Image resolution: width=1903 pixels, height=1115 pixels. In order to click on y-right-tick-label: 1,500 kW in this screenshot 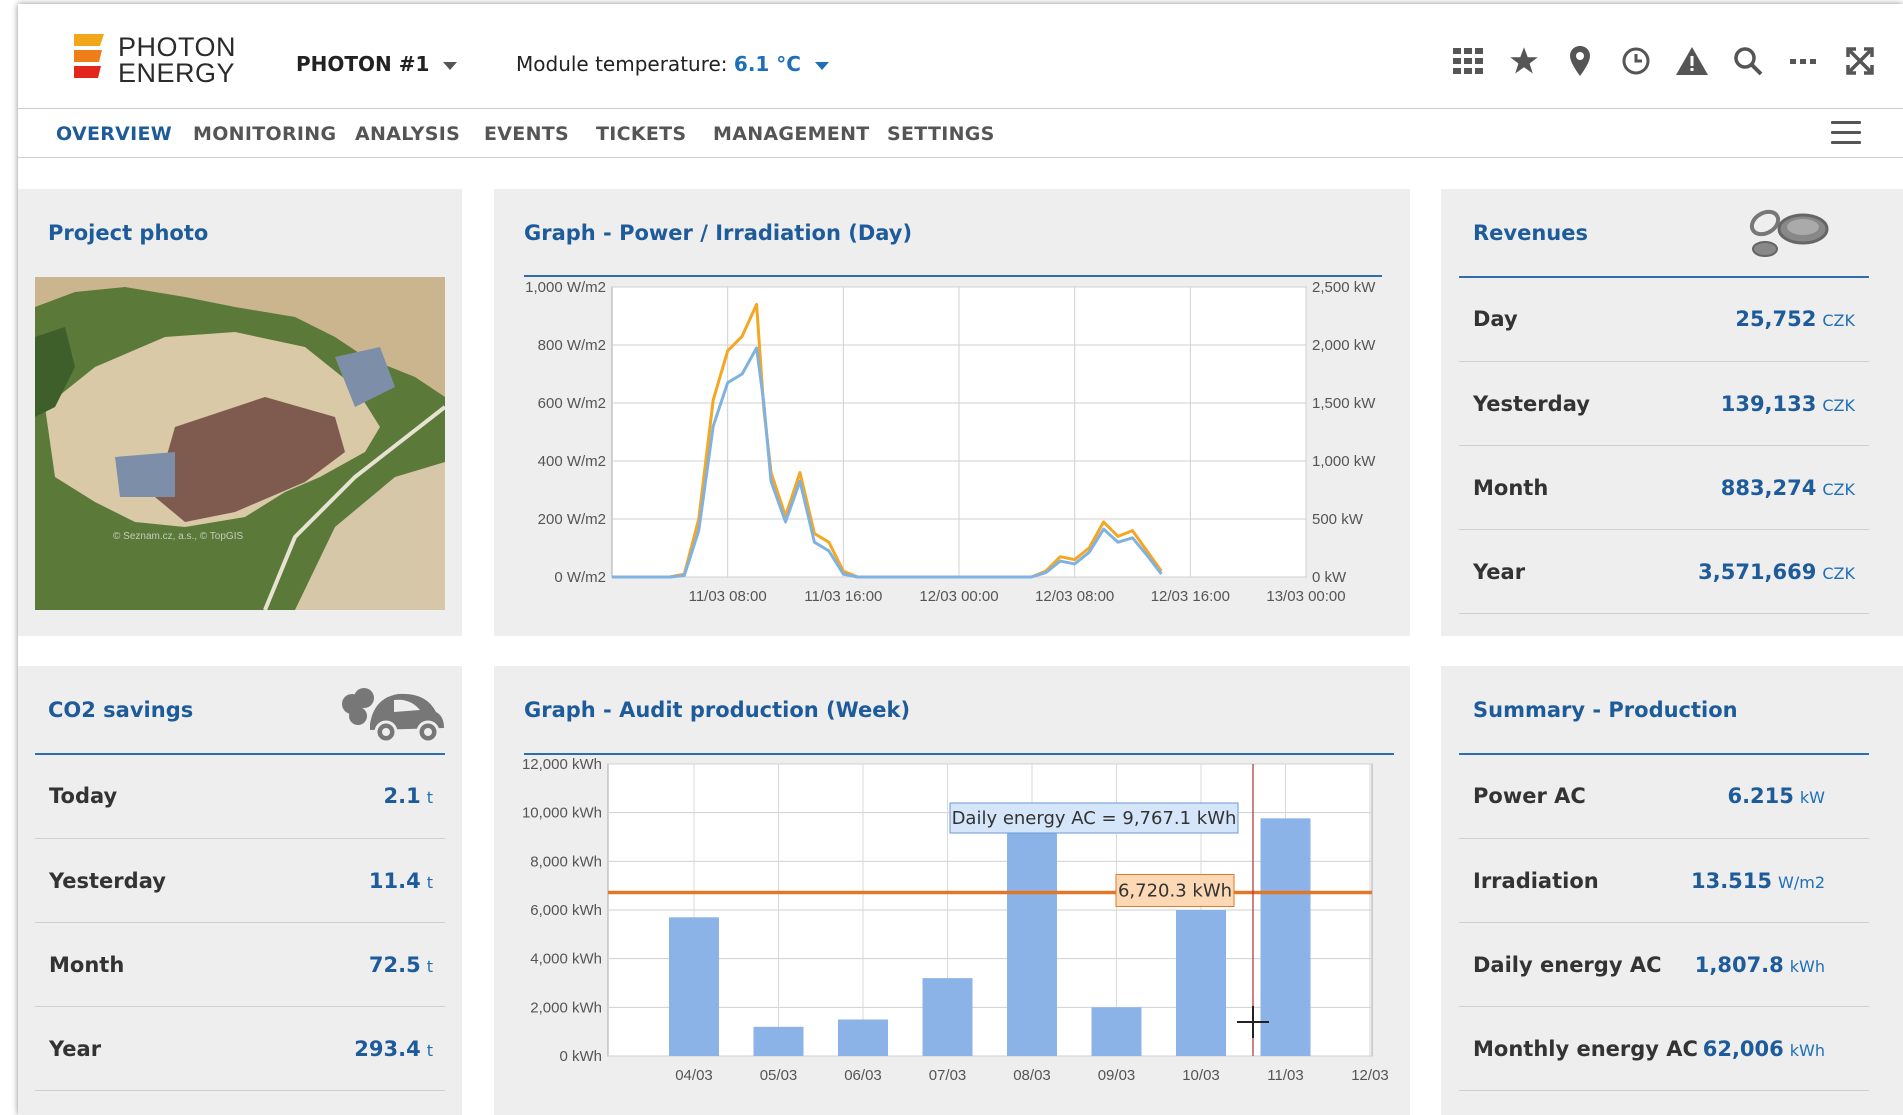, I will do `click(1344, 403)`.